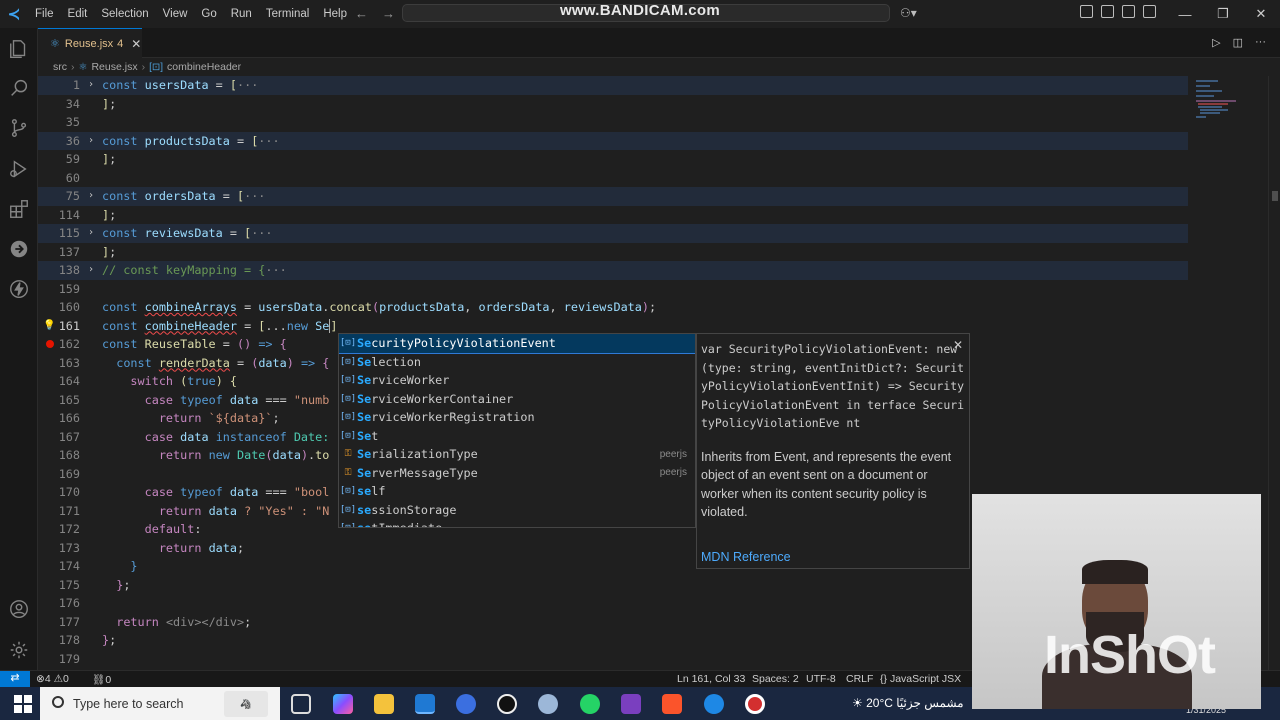 The width and height of the screenshot is (1280, 720). Describe the element at coordinates (1274, 373) in the screenshot. I see `vertical-scrollbar` at that location.